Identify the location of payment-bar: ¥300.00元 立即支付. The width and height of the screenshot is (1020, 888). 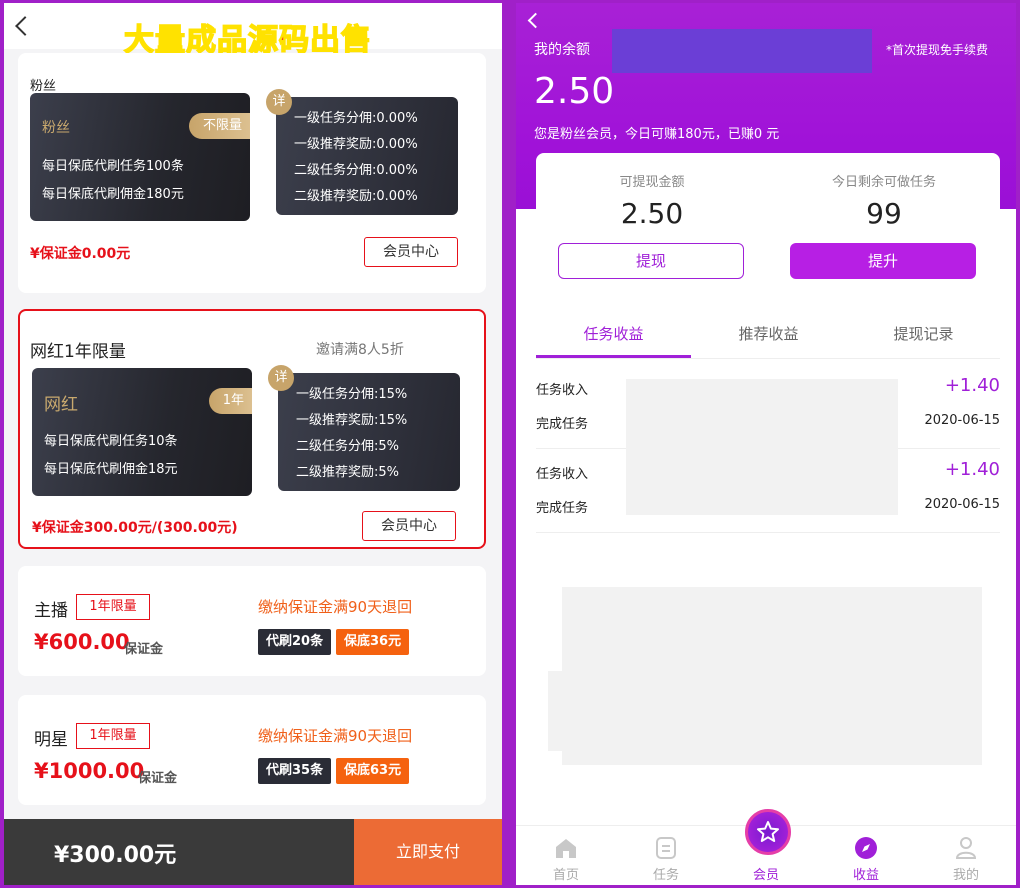
(253, 852).